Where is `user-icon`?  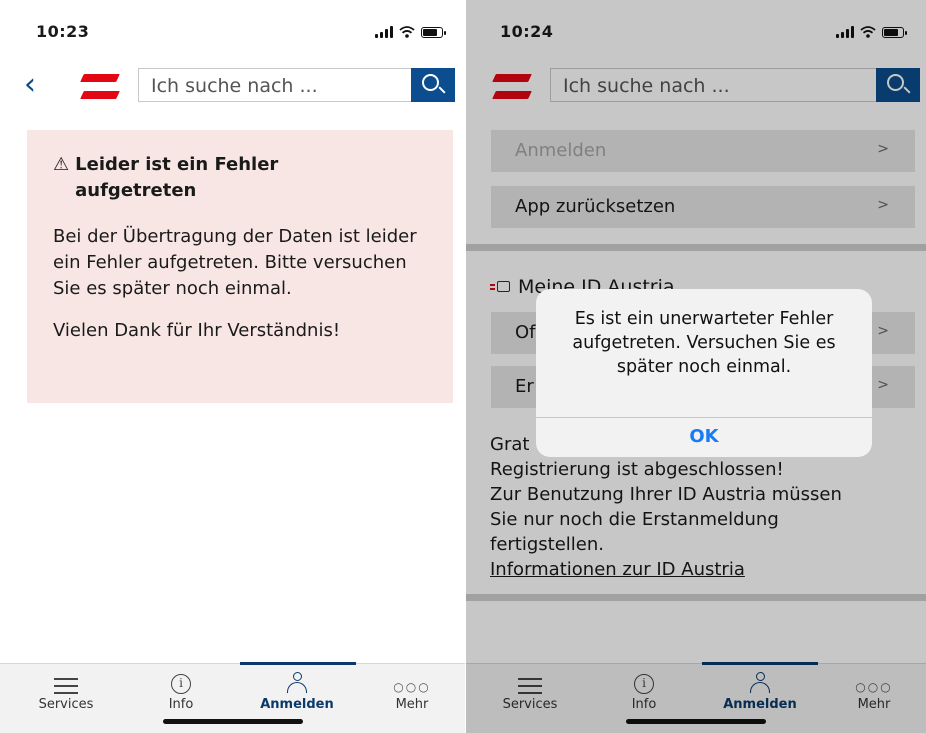
user-icon is located at coordinates (297, 683).